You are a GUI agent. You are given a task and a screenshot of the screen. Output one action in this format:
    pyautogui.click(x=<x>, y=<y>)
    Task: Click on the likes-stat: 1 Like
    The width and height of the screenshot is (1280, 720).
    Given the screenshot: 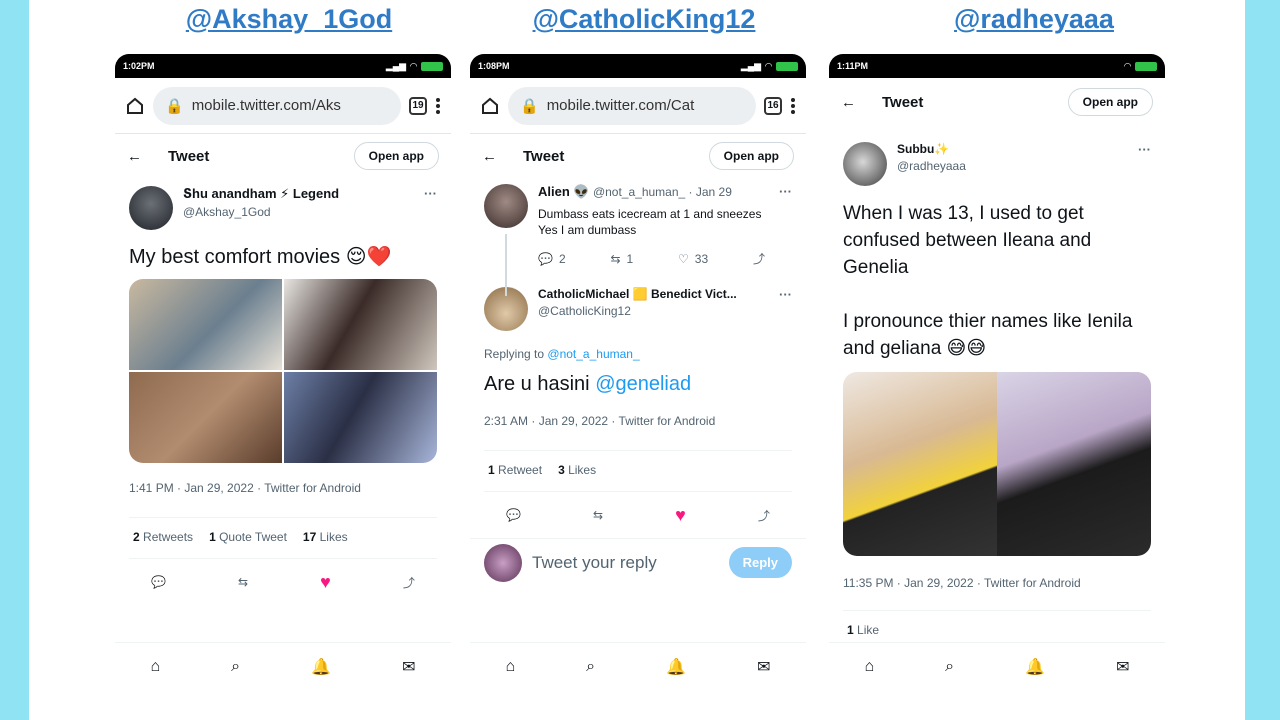 What is the action you would take?
    pyautogui.click(x=863, y=630)
    